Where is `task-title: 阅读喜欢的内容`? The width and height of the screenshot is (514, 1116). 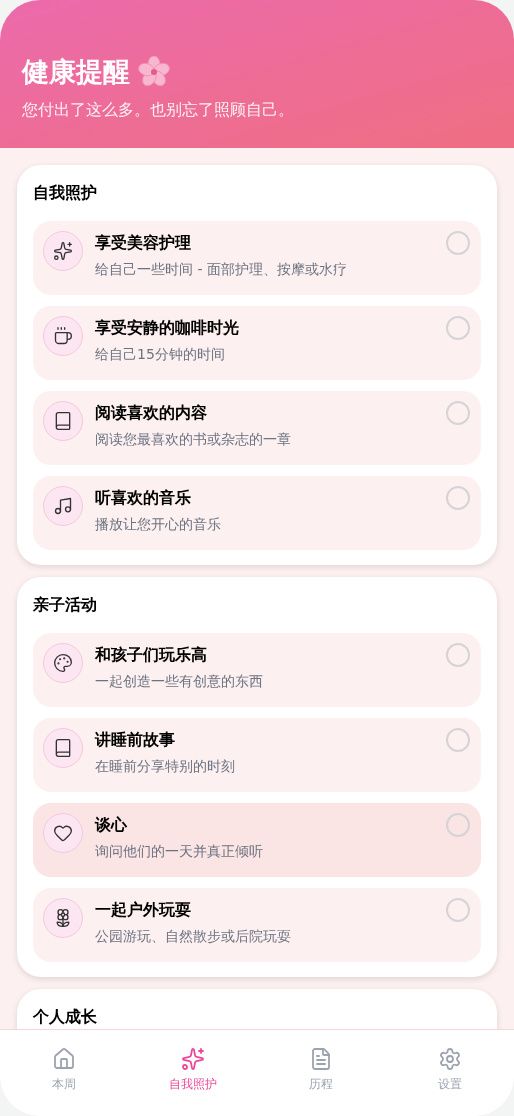
task-title: 阅读喜欢的内容 is located at coordinates (151, 413).